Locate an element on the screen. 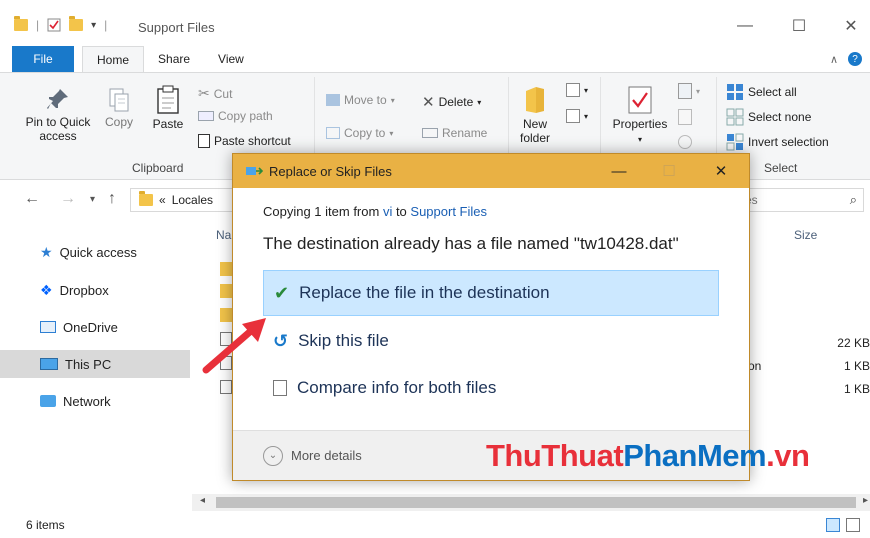 The height and width of the screenshot is (538, 870). column-header-size: Size is located at coordinates (805, 235).